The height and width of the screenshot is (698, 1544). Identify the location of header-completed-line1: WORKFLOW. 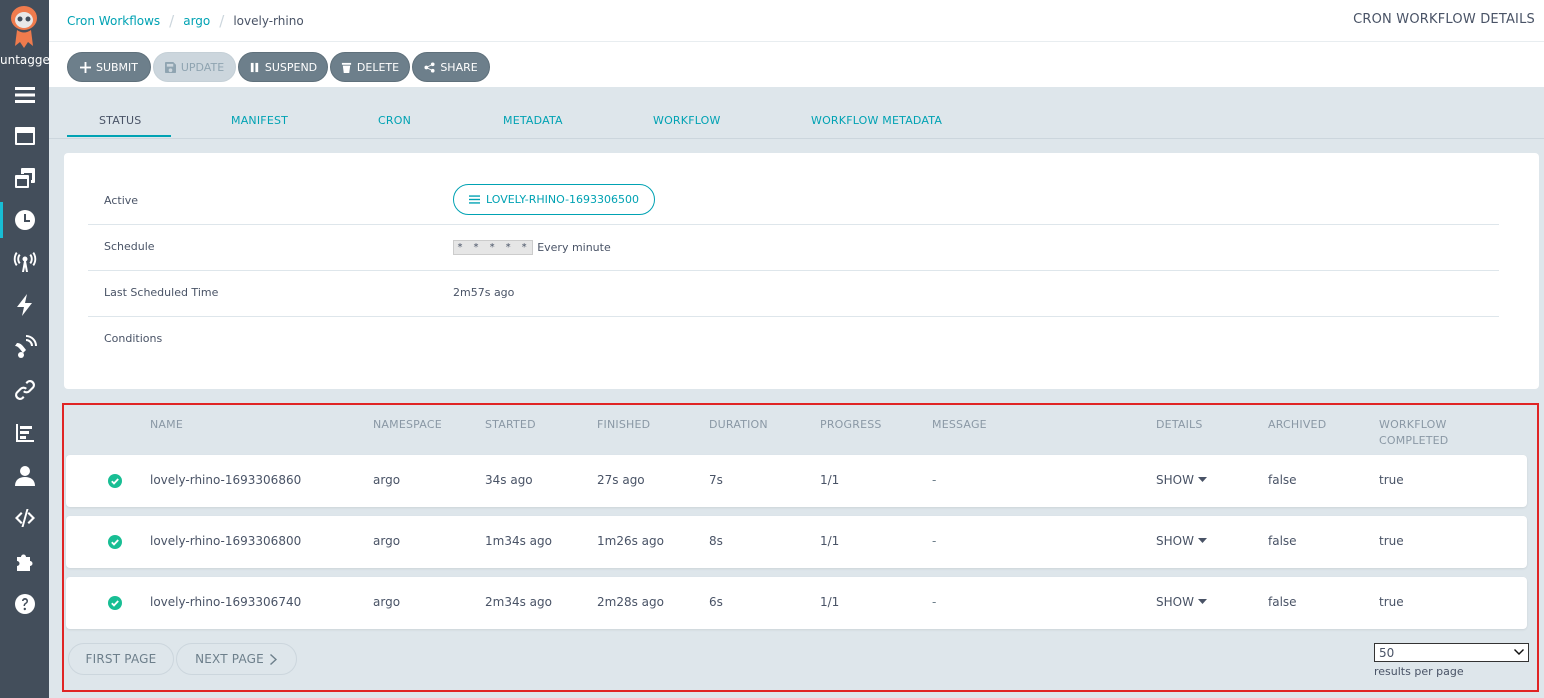
(1413, 424).